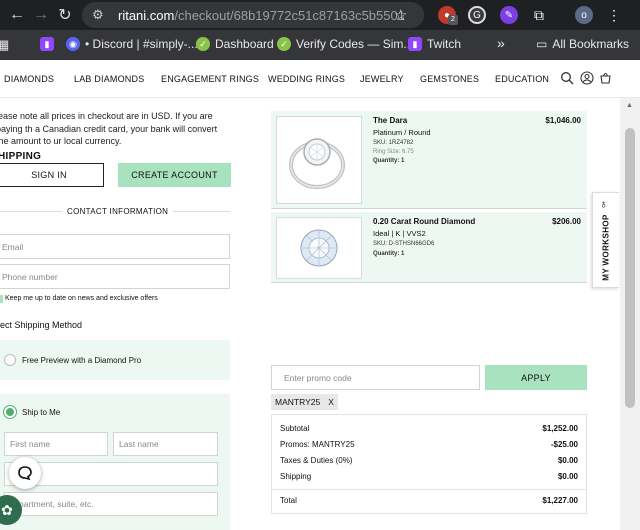 The height and width of the screenshot is (530, 640). What do you see at coordinates (399, 233) in the screenshot?
I see `item-variant: Ideal | K | VVS2` at bounding box center [399, 233].